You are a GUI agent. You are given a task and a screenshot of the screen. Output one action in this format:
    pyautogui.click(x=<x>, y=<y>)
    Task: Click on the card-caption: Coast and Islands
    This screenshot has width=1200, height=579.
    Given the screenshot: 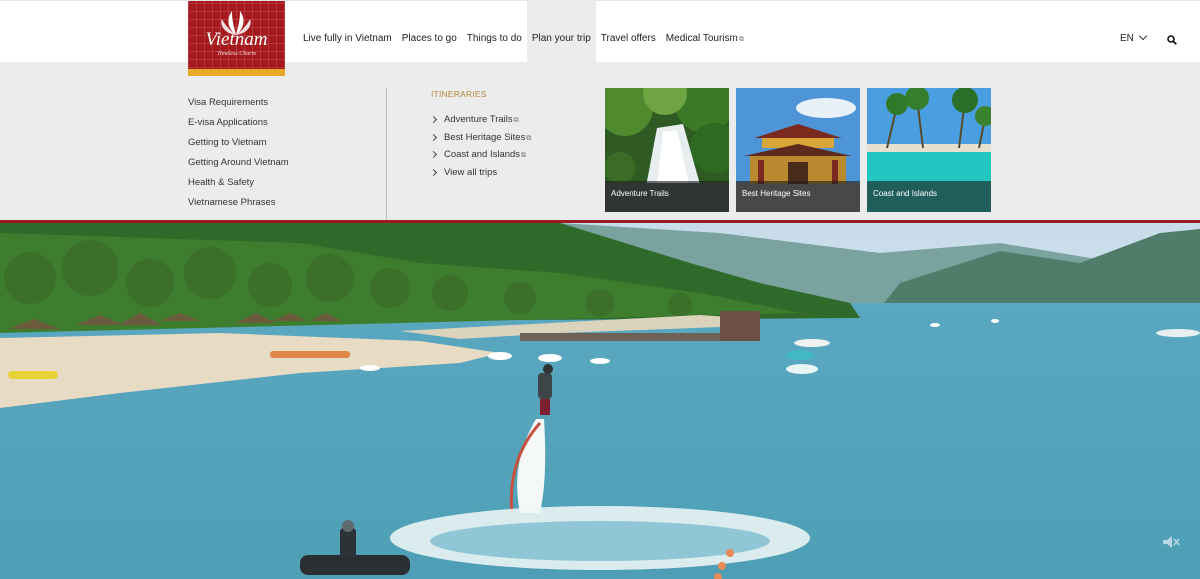 What is the action you would take?
    pyautogui.click(x=929, y=196)
    